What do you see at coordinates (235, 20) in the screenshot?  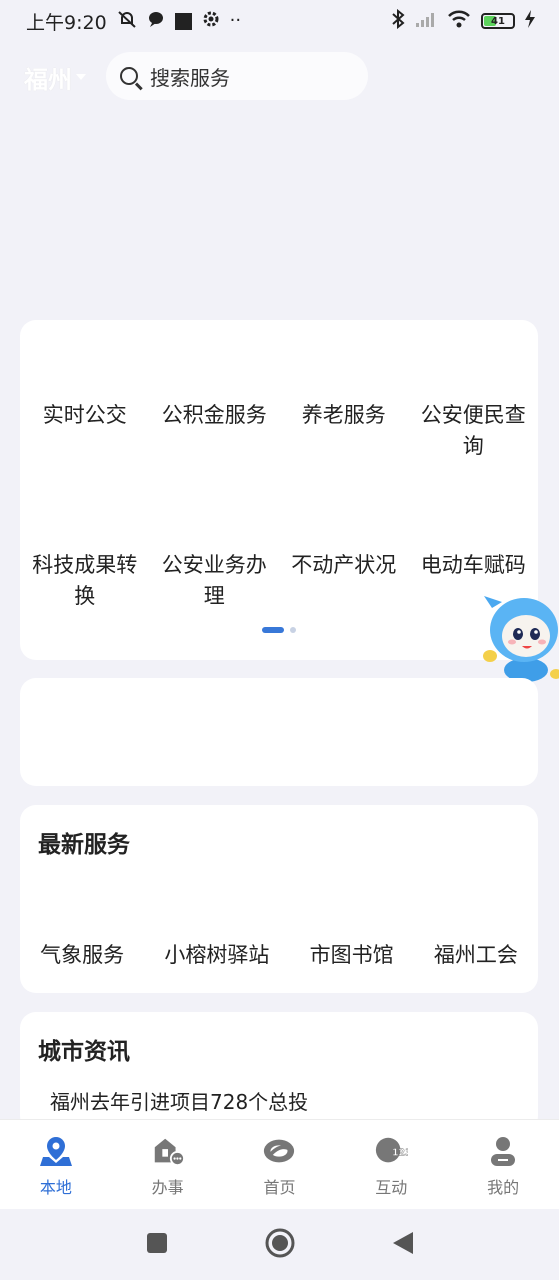 I see `more-dots-icon: ··` at bounding box center [235, 20].